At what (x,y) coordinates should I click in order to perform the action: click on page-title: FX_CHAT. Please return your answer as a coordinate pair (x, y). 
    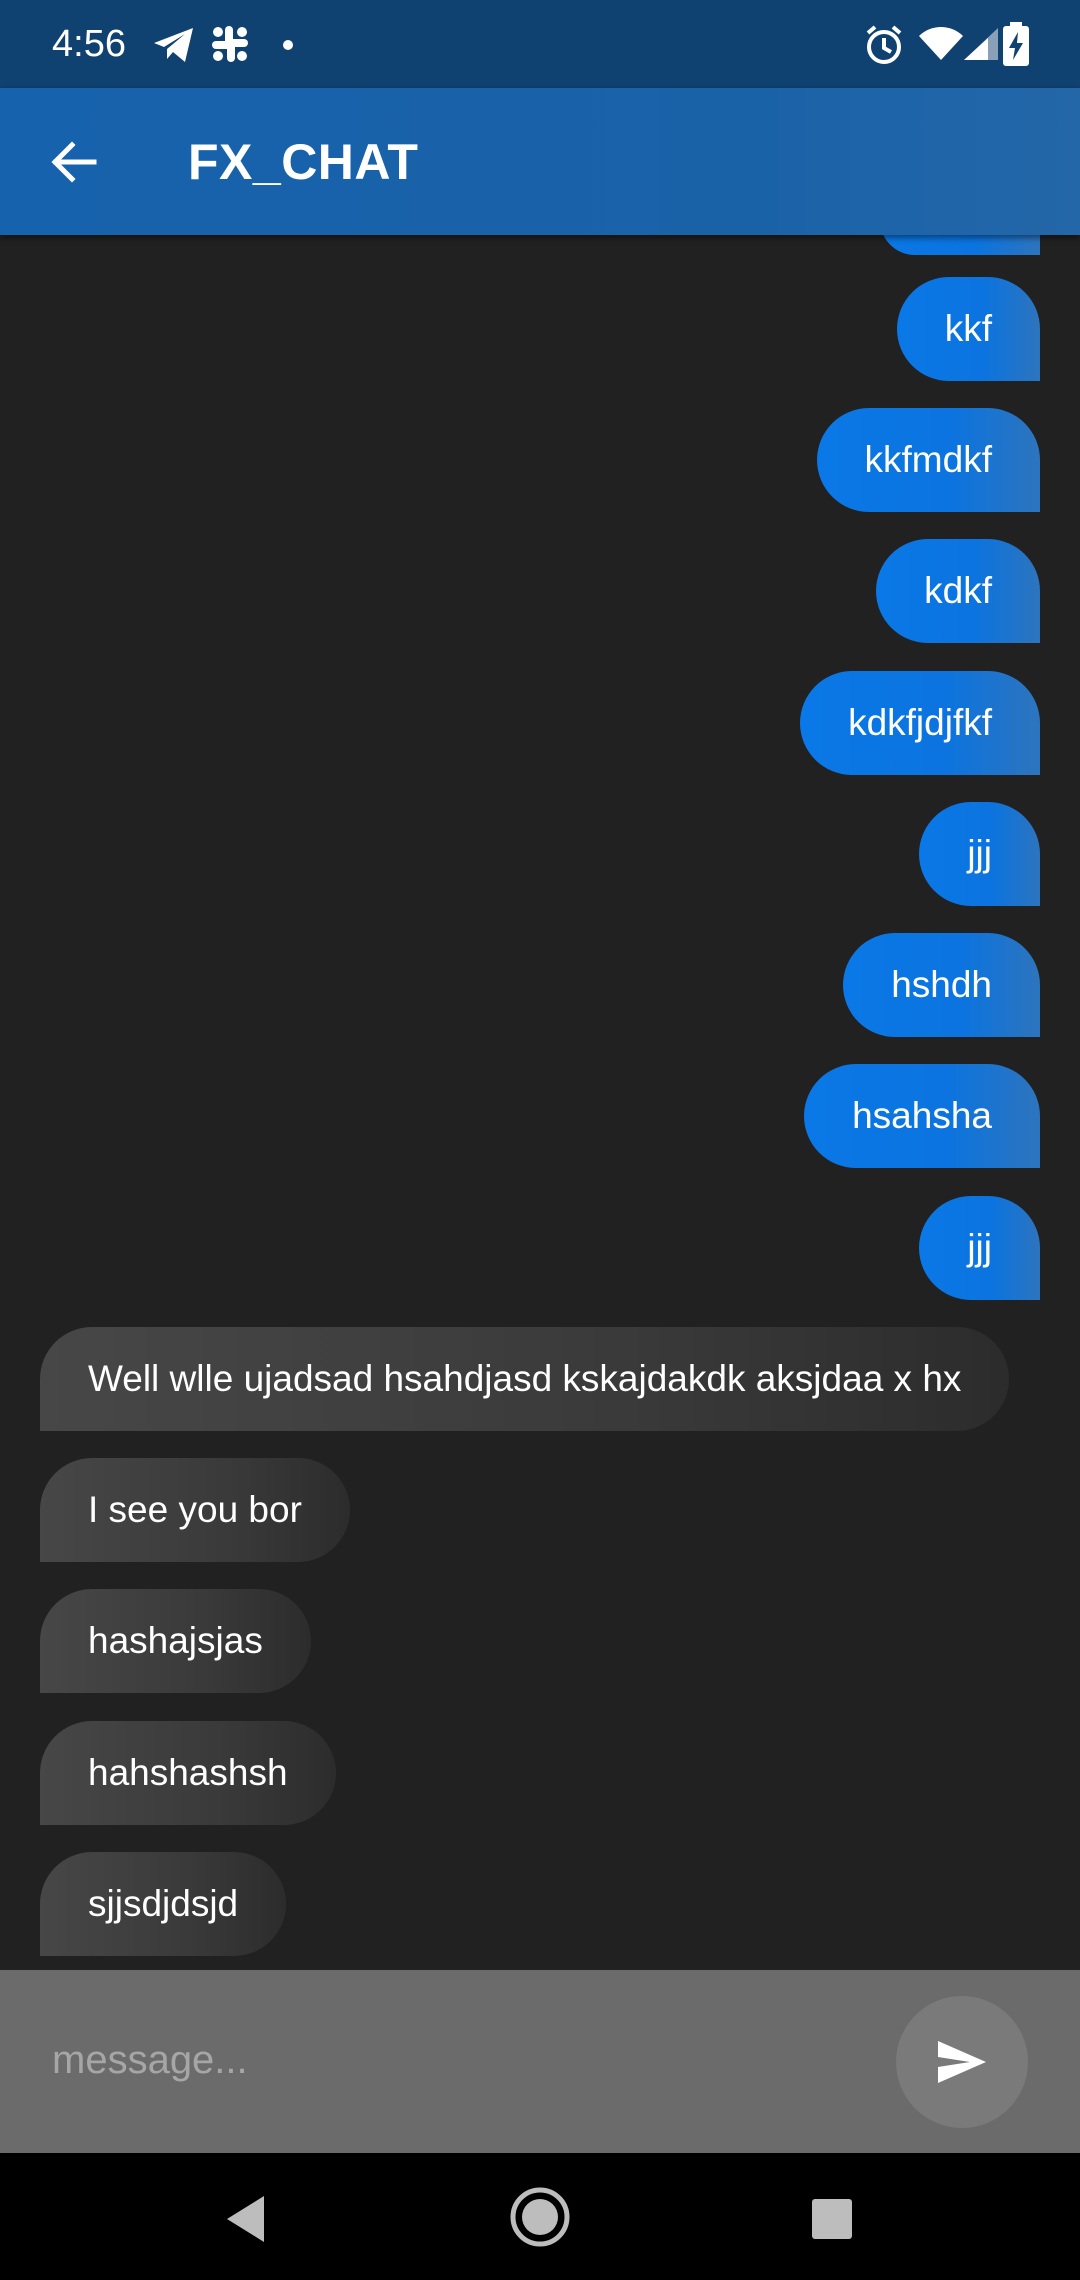
    Looking at the image, I should click on (303, 162).